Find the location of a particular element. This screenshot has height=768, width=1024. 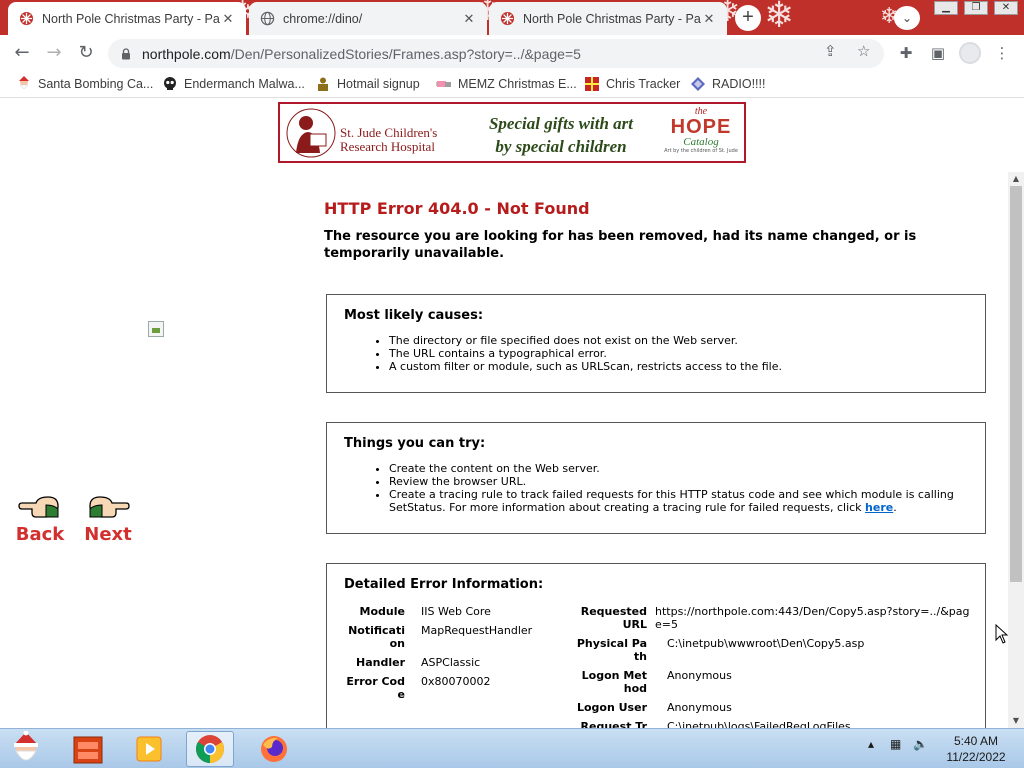

diamond-icon is located at coordinates (698, 84).